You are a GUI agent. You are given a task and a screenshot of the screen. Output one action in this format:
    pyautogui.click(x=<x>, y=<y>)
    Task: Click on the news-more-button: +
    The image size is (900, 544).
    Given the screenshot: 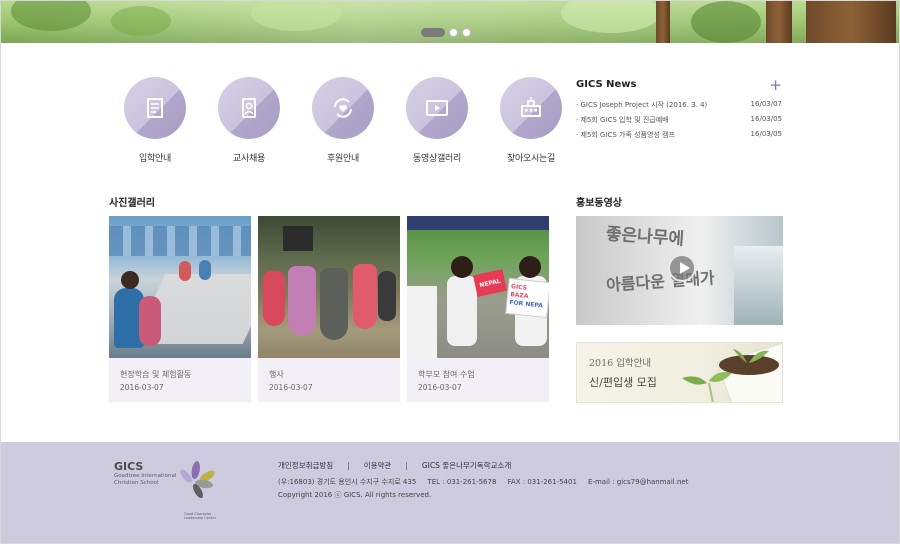 What is the action you would take?
    pyautogui.click(x=775, y=84)
    